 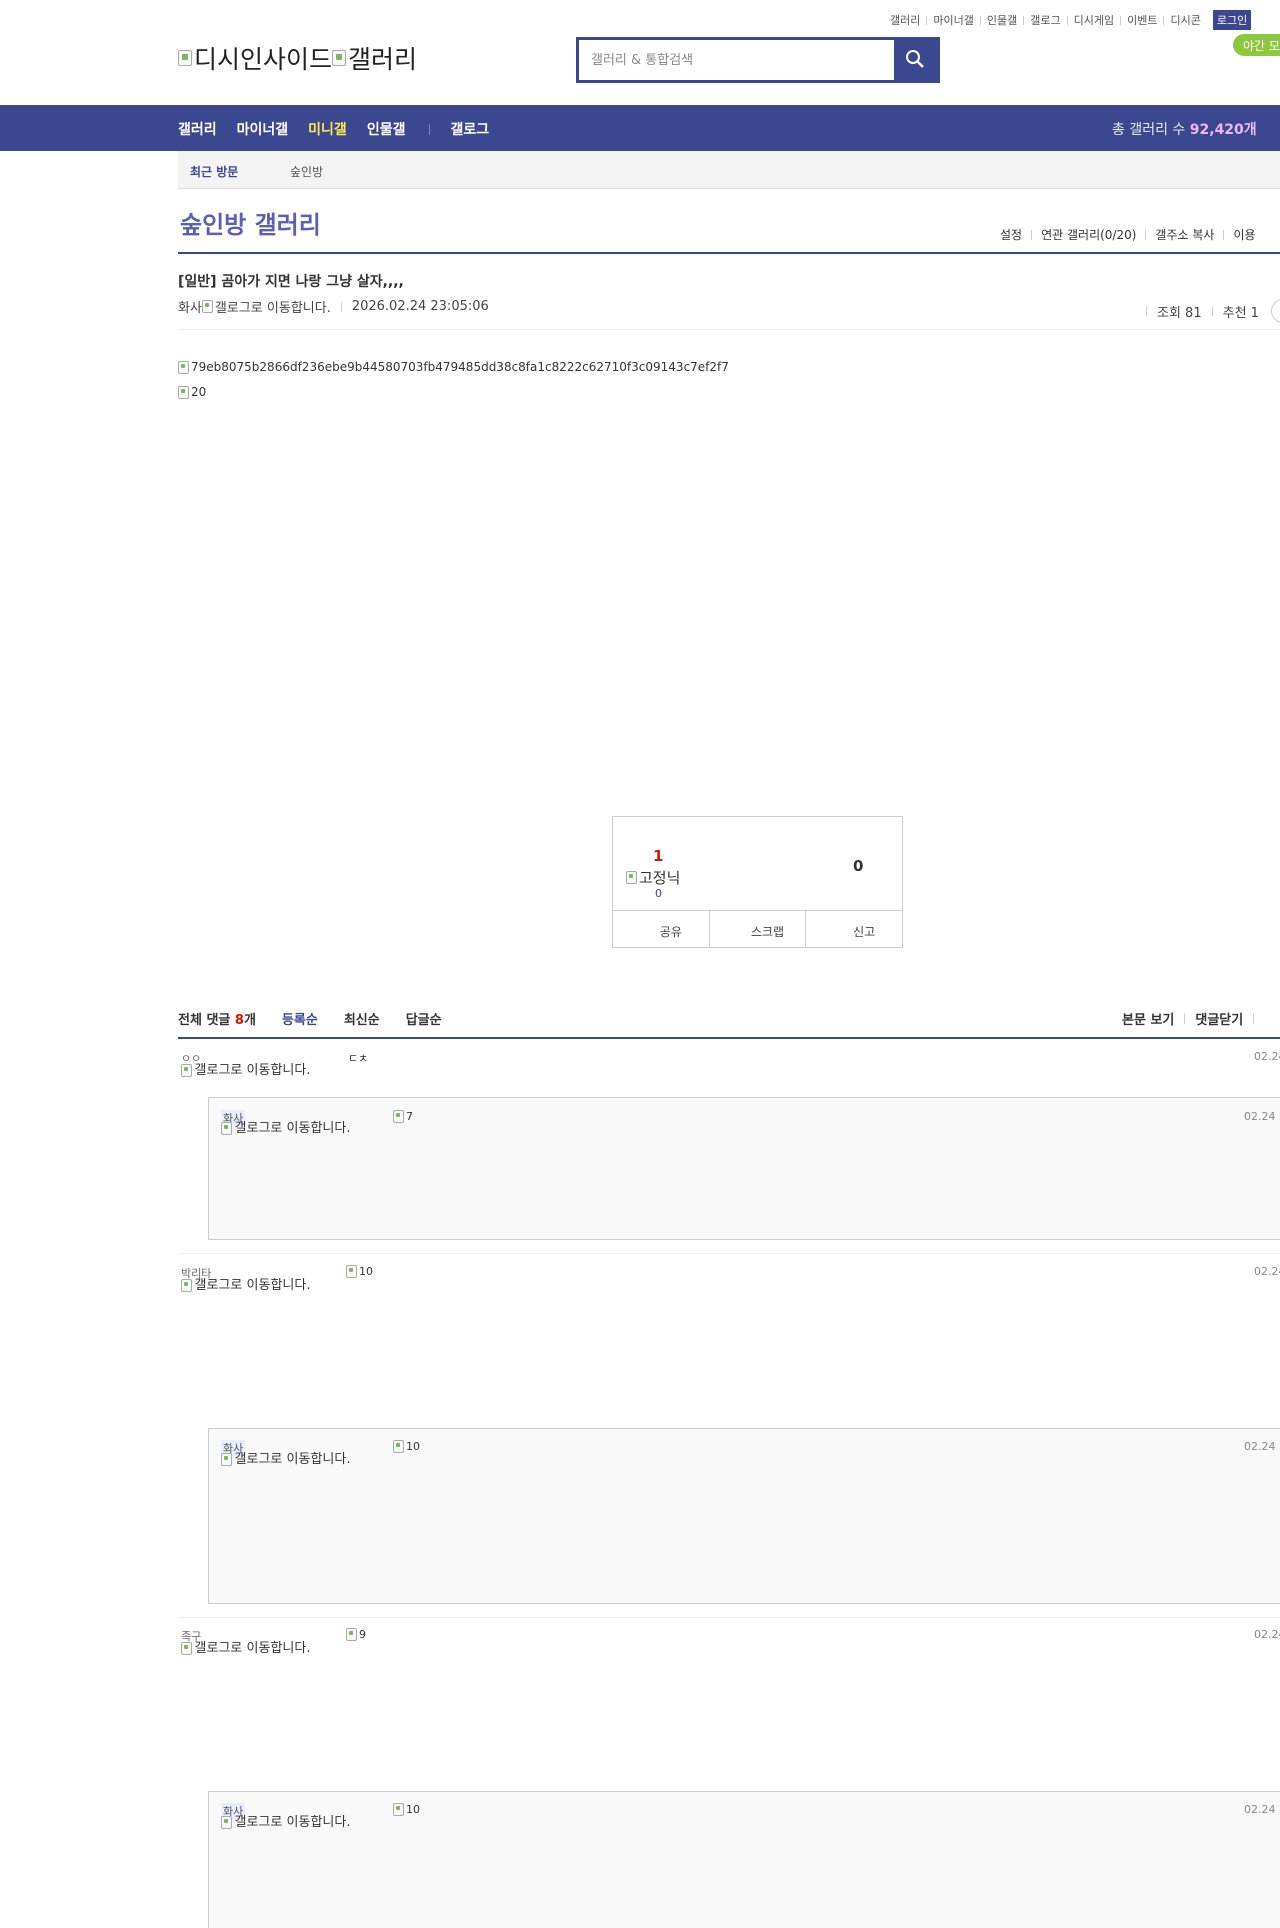 I want to click on comment-dccon-alt: 10, so click(x=366, y=1271).